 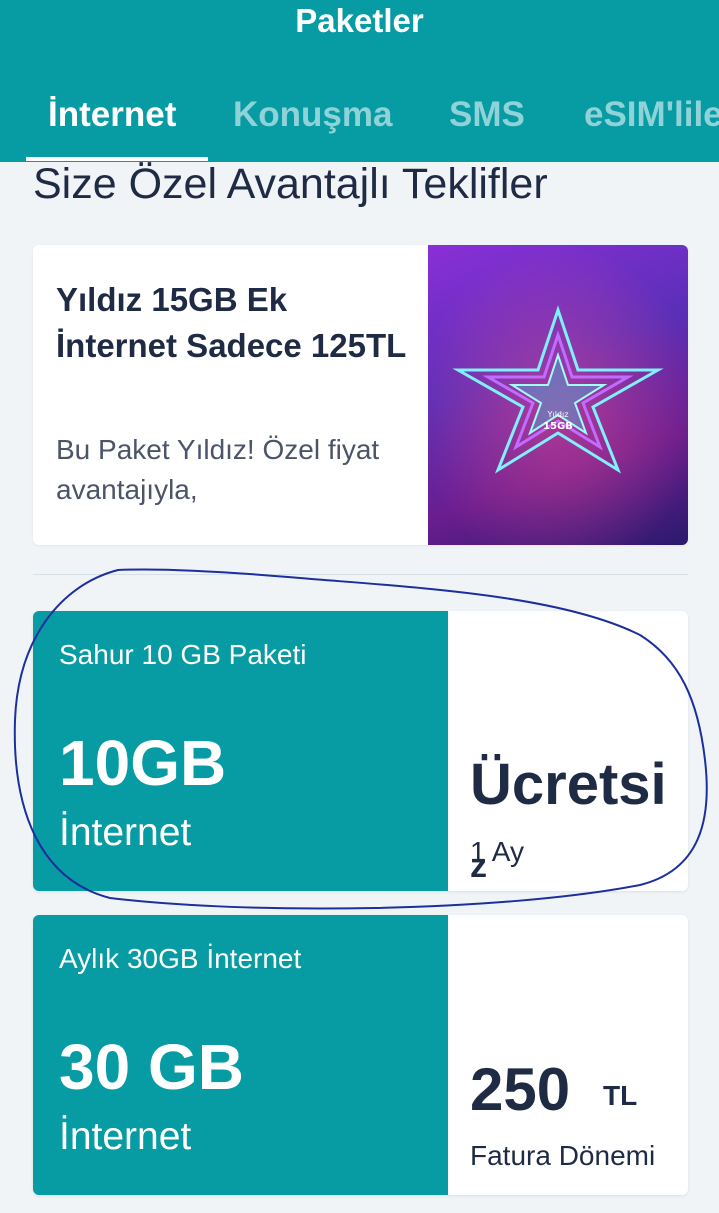 I want to click on offer-star-image: Yıldız 15GB, so click(x=558, y=395).